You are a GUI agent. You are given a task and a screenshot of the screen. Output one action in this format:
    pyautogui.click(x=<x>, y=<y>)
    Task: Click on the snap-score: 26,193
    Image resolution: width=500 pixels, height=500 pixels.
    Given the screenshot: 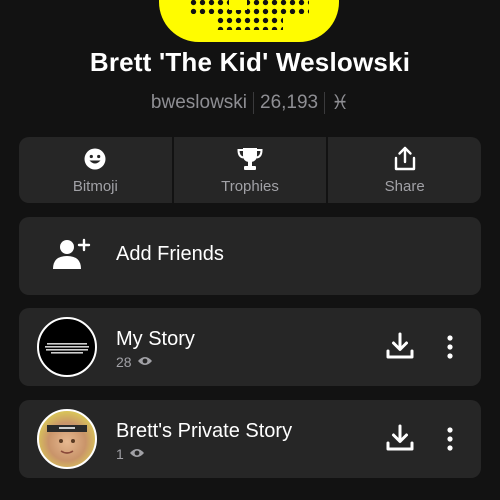 What is the action you would take?
    pyautogui.click(x=289, y=103)
    